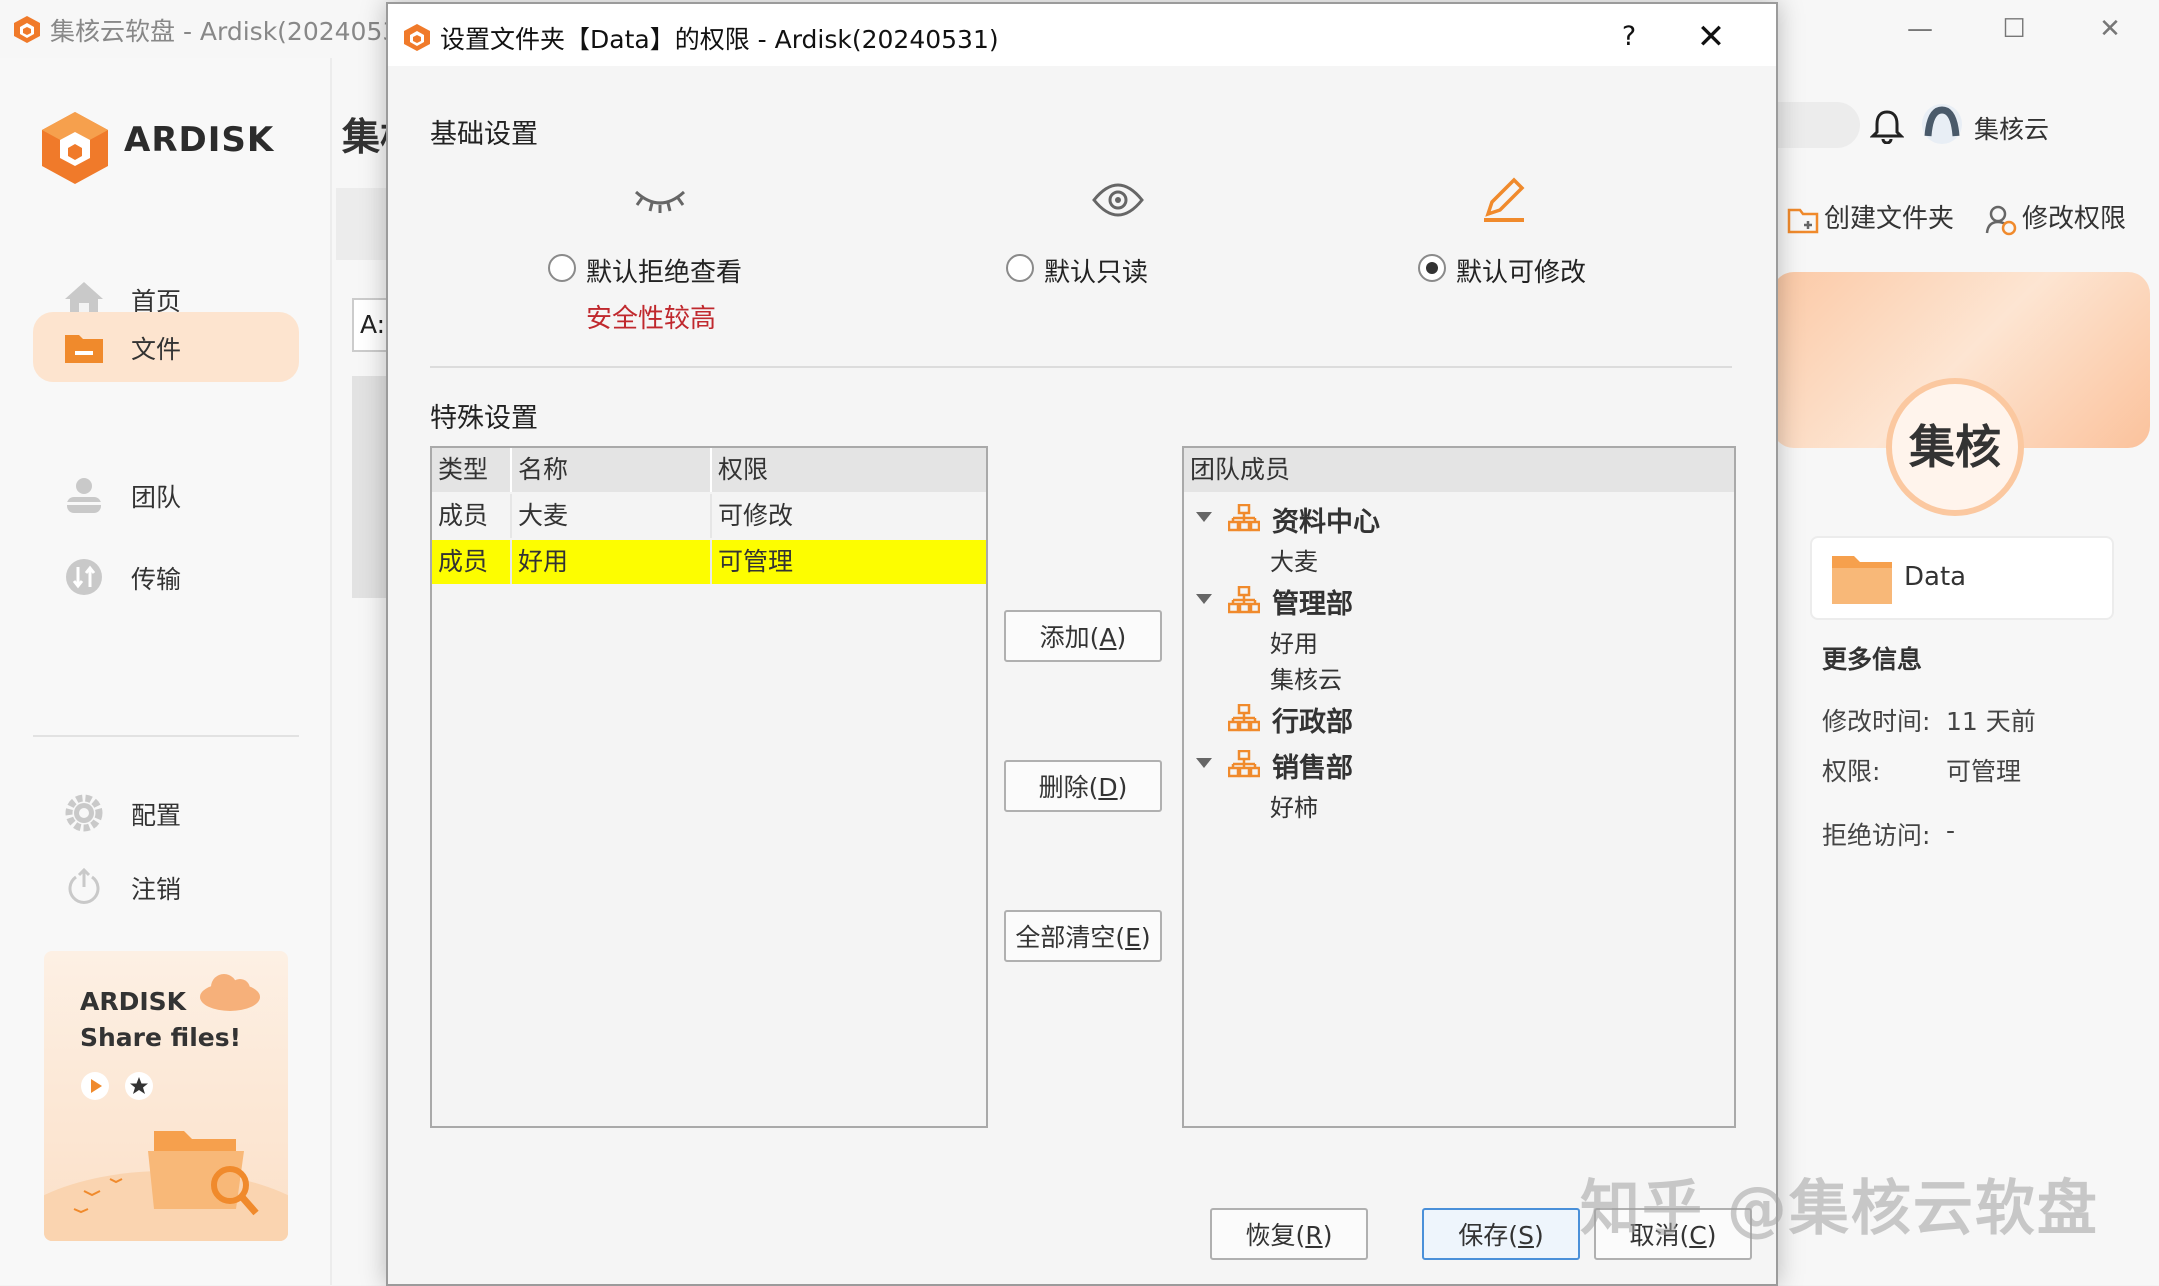 This screenshot has width=2159, height=1286. Describe the element at coordinates (1020, 268) in the screenshot. I see `radio-read-only` at that location.